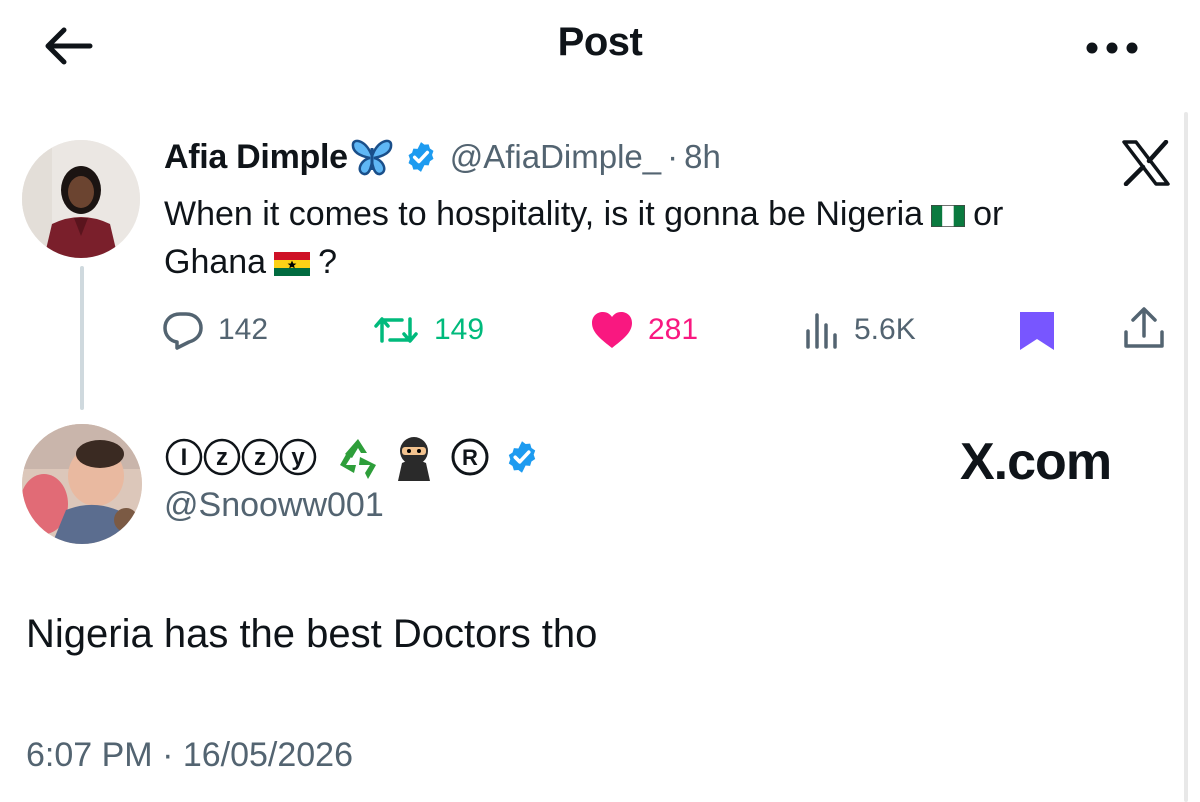 This screenshot has width=1200, height=802. I want to click on ninja-icon, so click(414, 457).